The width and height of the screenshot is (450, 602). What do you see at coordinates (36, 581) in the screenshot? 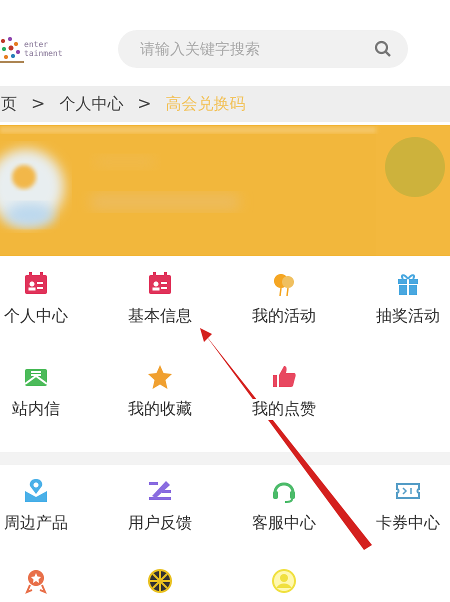
I see `medal-icon` at bounding box center [36, 581].